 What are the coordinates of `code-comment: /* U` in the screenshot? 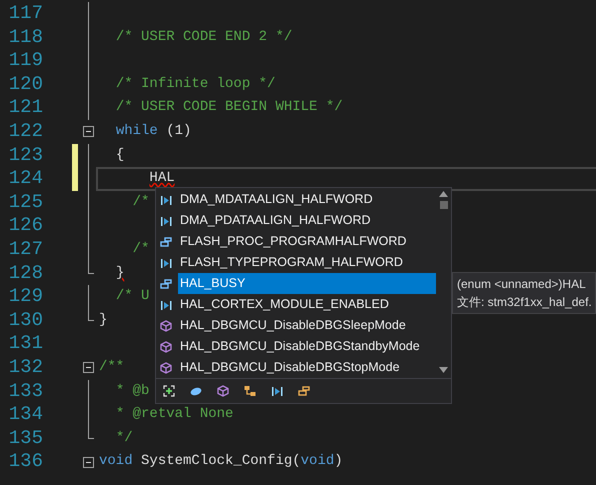 It's located at (133, 296).